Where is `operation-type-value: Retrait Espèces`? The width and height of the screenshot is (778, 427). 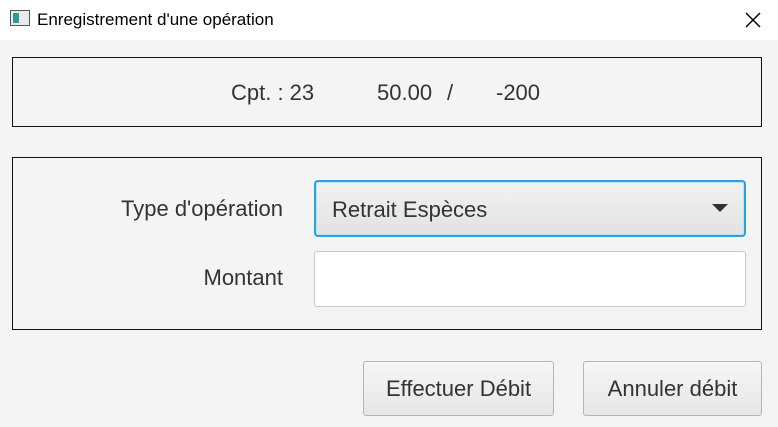 operation-type-value: Retrait Espèces is located at coordinates (410, 209).